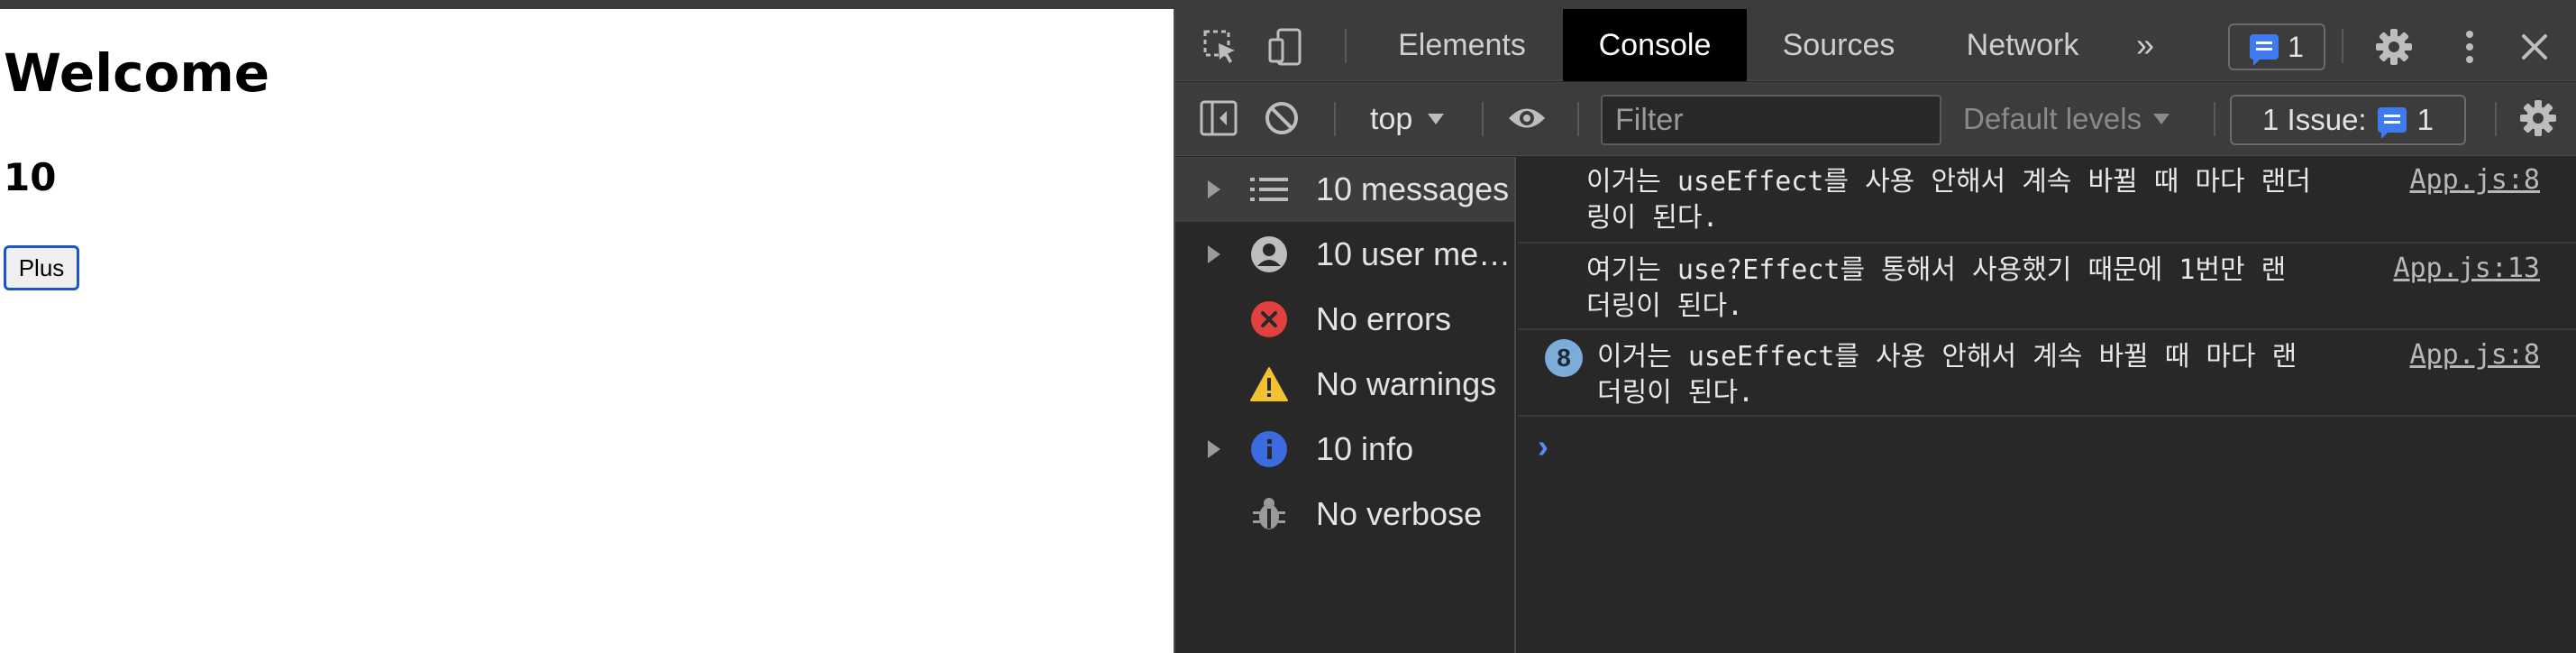 The height and width of the screenshot is (653, 2576). I want to click on context-label: top, so click(1391, 118).